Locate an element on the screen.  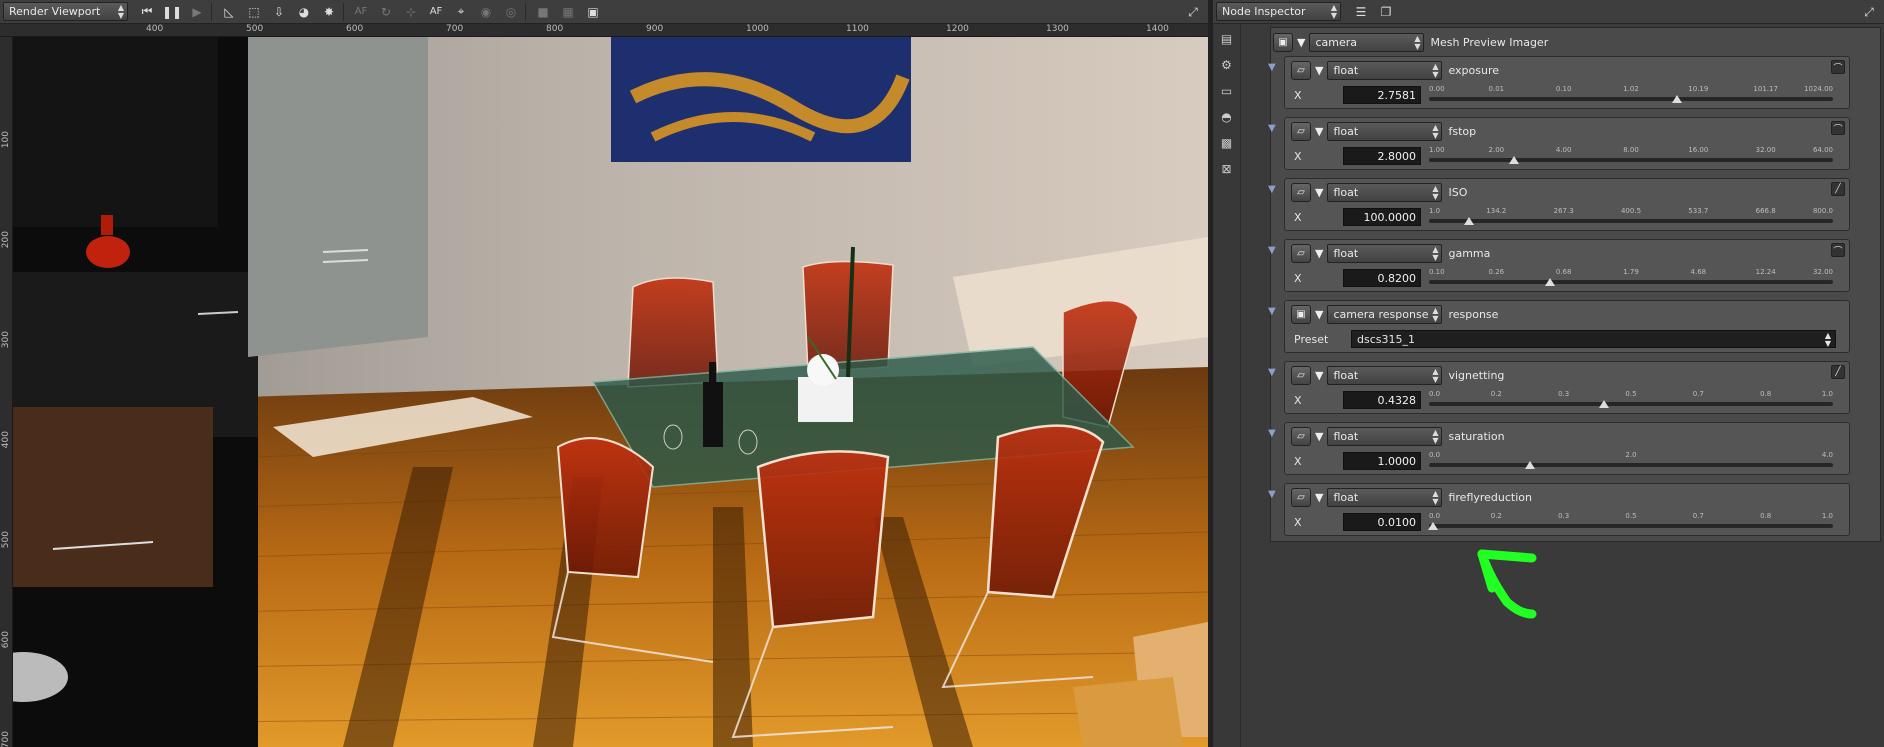
play-render-icon: ▶ is located at coordinates (197, 12).